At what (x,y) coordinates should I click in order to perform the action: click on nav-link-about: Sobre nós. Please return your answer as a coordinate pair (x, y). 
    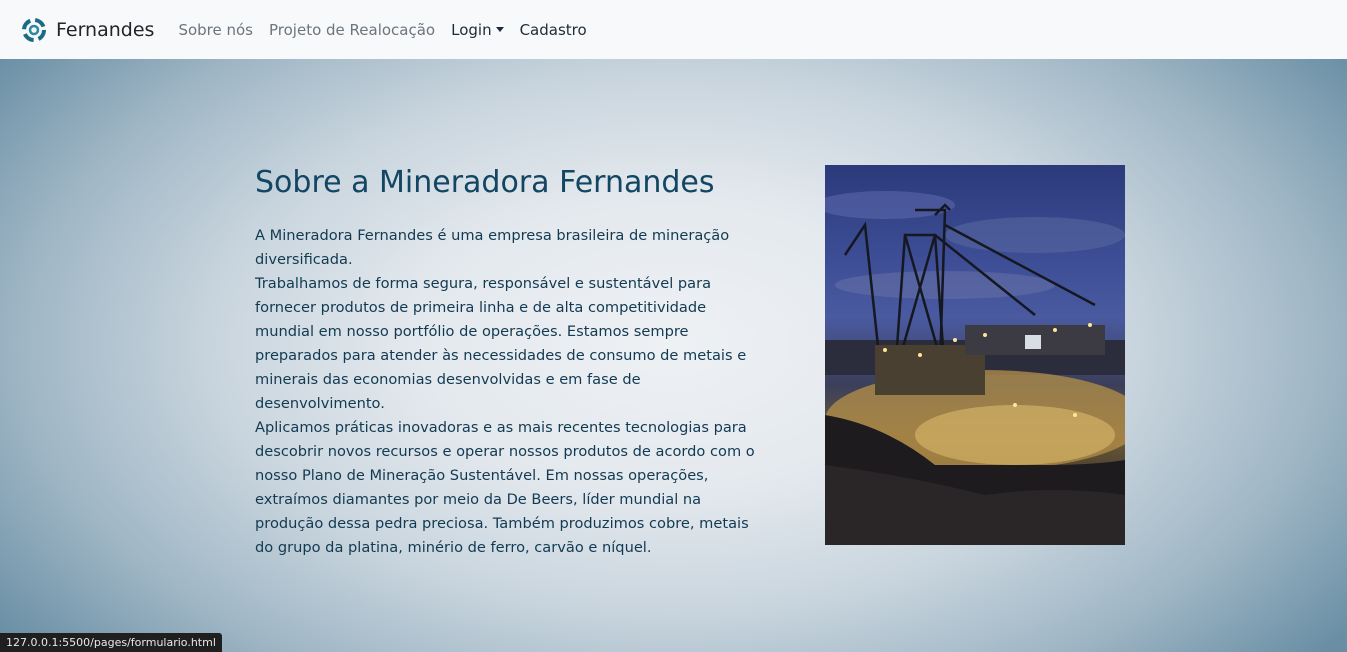
    Looking at the image, I should click on (215, 30).